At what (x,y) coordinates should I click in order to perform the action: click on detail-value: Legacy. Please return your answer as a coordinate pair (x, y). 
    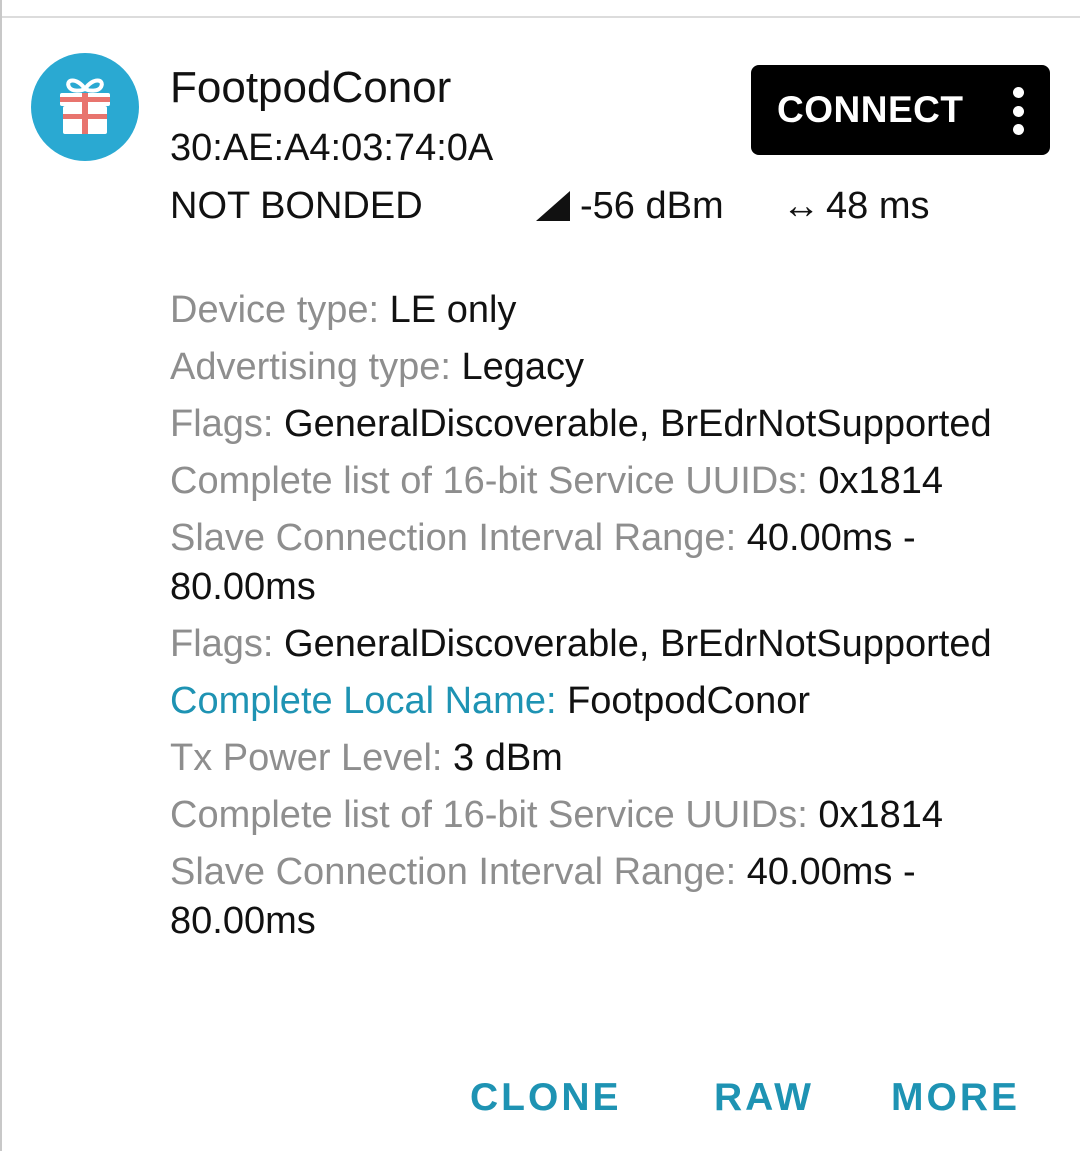
    Looking at the image, I should click on (523, 367).